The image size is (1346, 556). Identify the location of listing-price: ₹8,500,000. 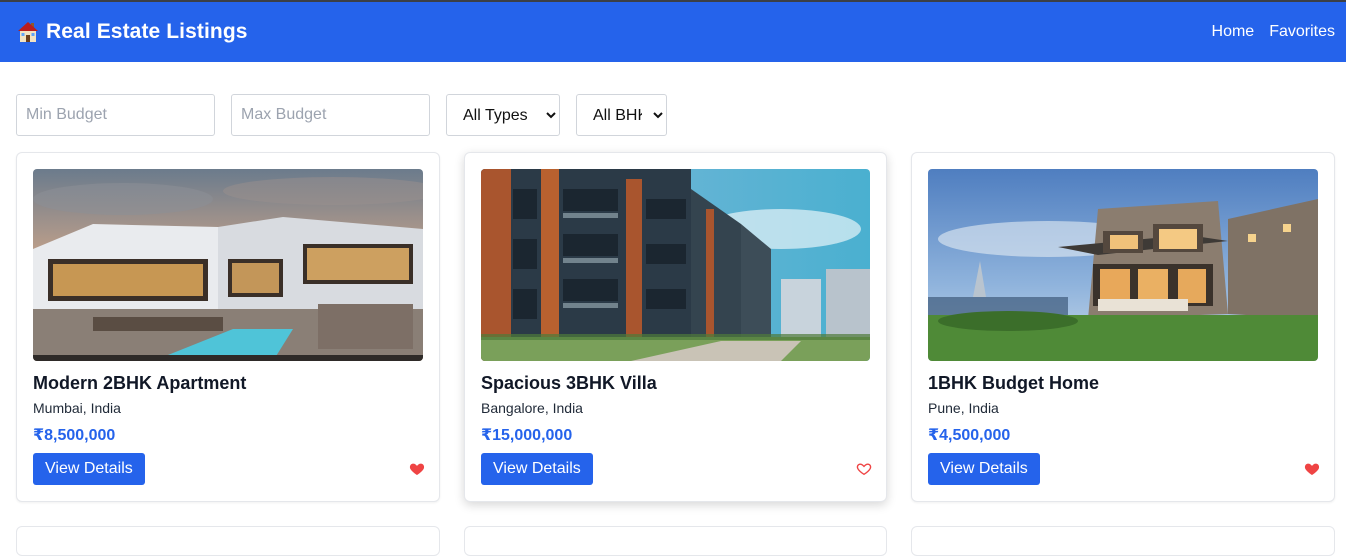
(74, 435).